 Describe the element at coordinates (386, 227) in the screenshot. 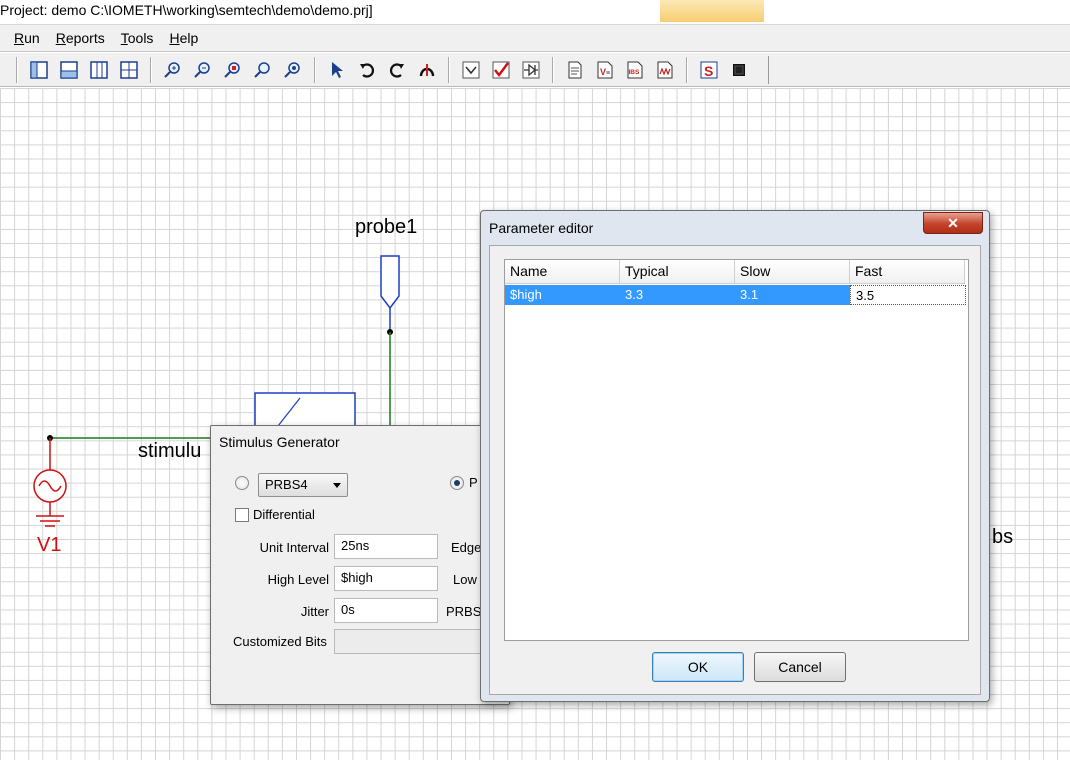

I see `probe1-label: probe1` at that location.